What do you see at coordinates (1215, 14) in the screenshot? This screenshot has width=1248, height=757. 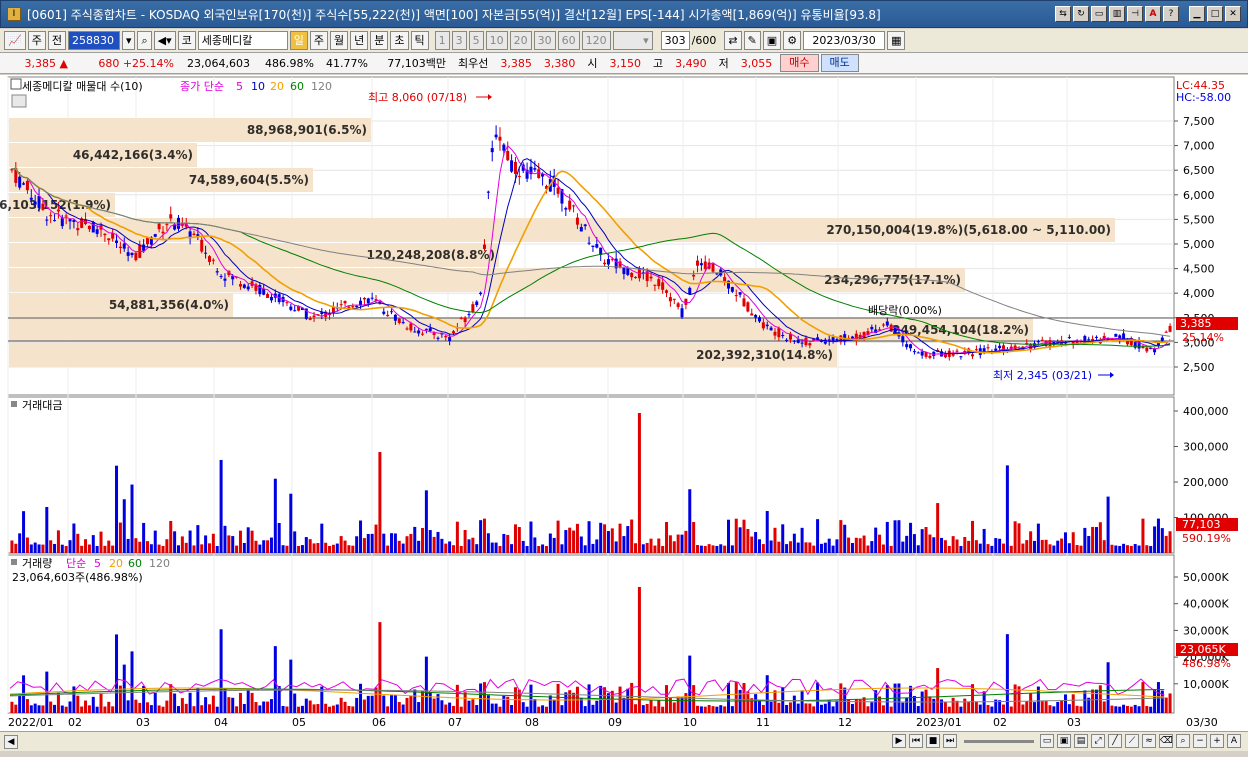 I see `maximize-button: □` at bounding box center [1215, 14].